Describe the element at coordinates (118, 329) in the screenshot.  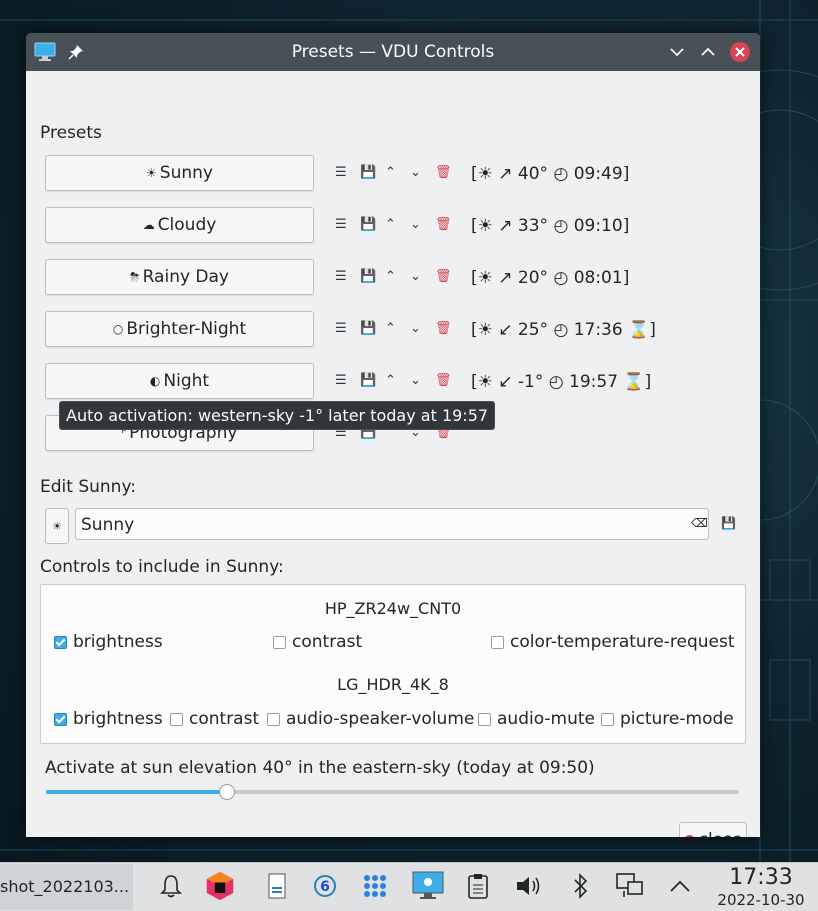
I see `circle-icon: ○` at that location.